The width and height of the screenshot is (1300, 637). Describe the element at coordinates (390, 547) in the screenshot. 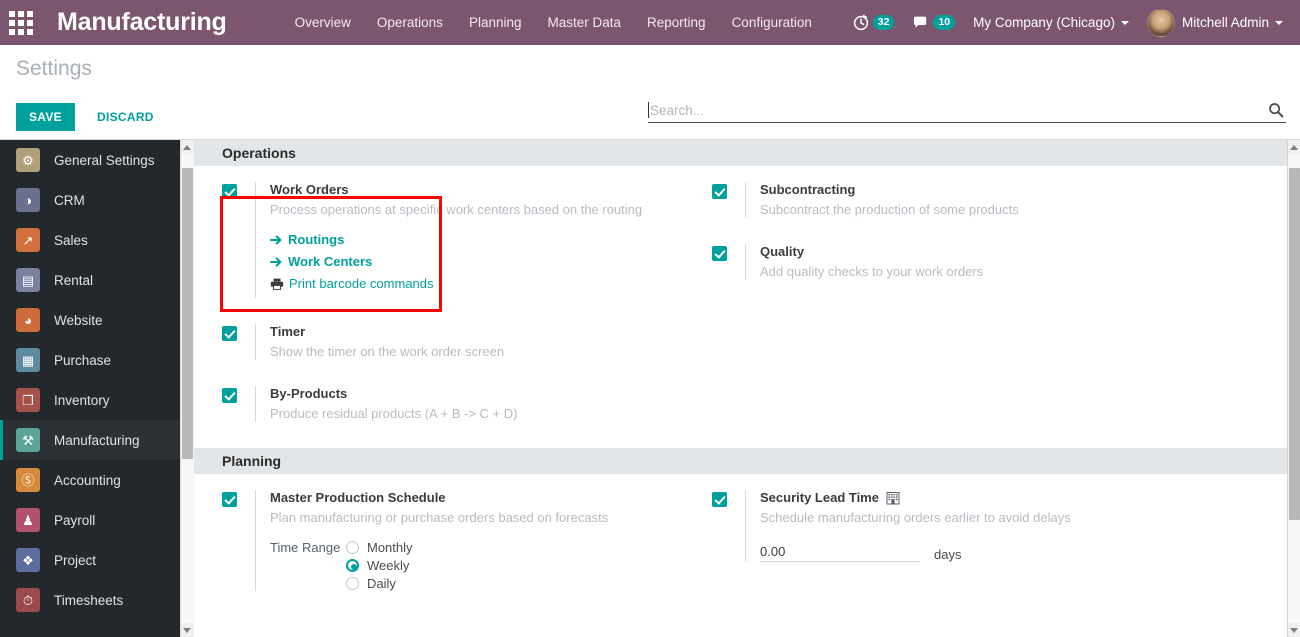

I see `radio-label-monthly: Monthly` at that location.